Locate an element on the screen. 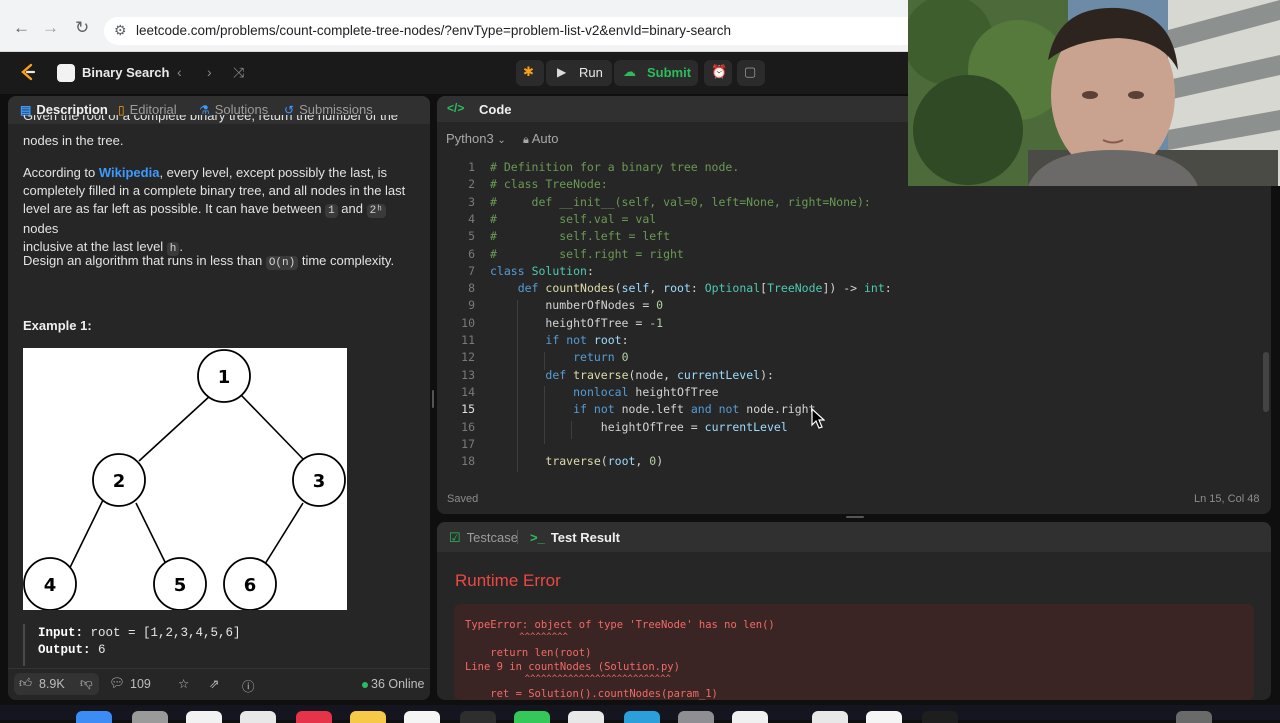  line-number: 1 is located at coordinates (471, 167).